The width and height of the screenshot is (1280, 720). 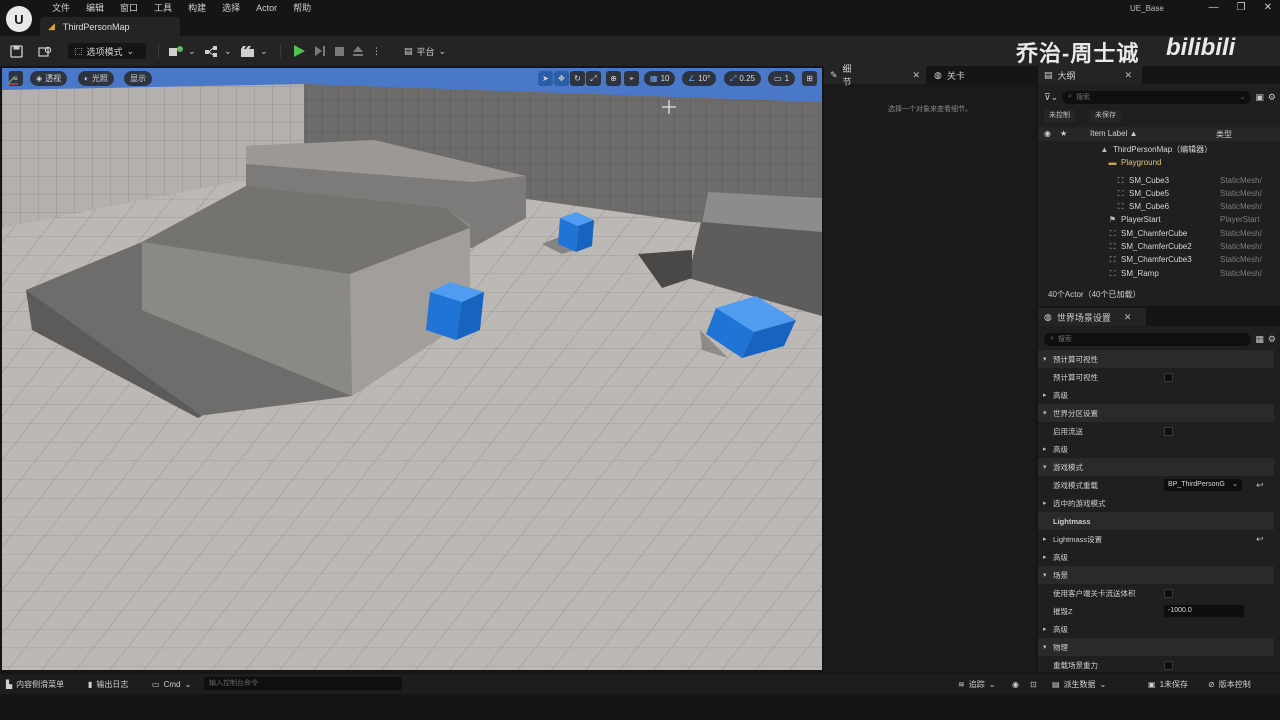 What do you see at coordinates (631, 78) in the screenshot?
I see `surface-snap-icon: ⌖` at bounding box center [631, 78].